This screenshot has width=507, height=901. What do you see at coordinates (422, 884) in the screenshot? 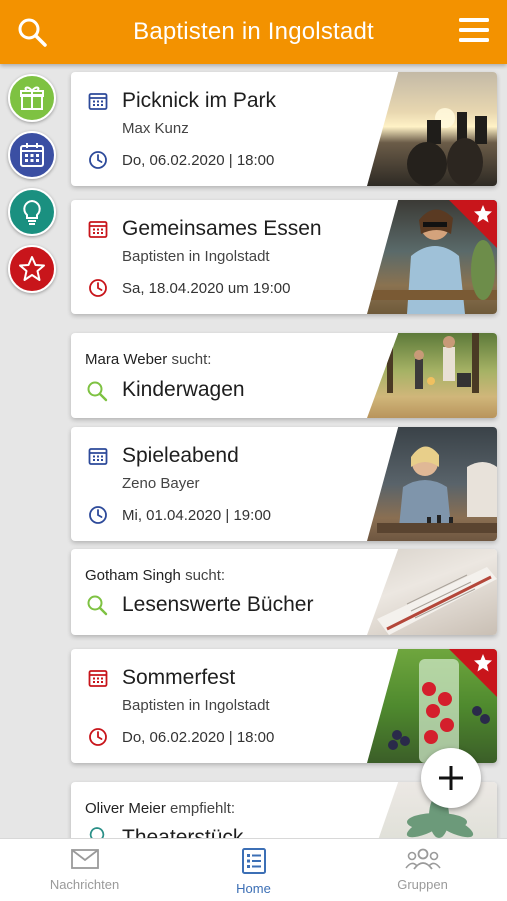
I see `nav-groups-label: Gruppen` at bounding box center [422, 884].